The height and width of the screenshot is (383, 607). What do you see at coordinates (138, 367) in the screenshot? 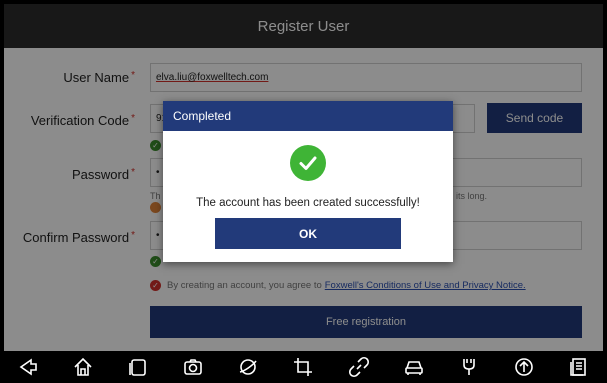
I see `recent-apps-icon` at bounding box center [138, 367].